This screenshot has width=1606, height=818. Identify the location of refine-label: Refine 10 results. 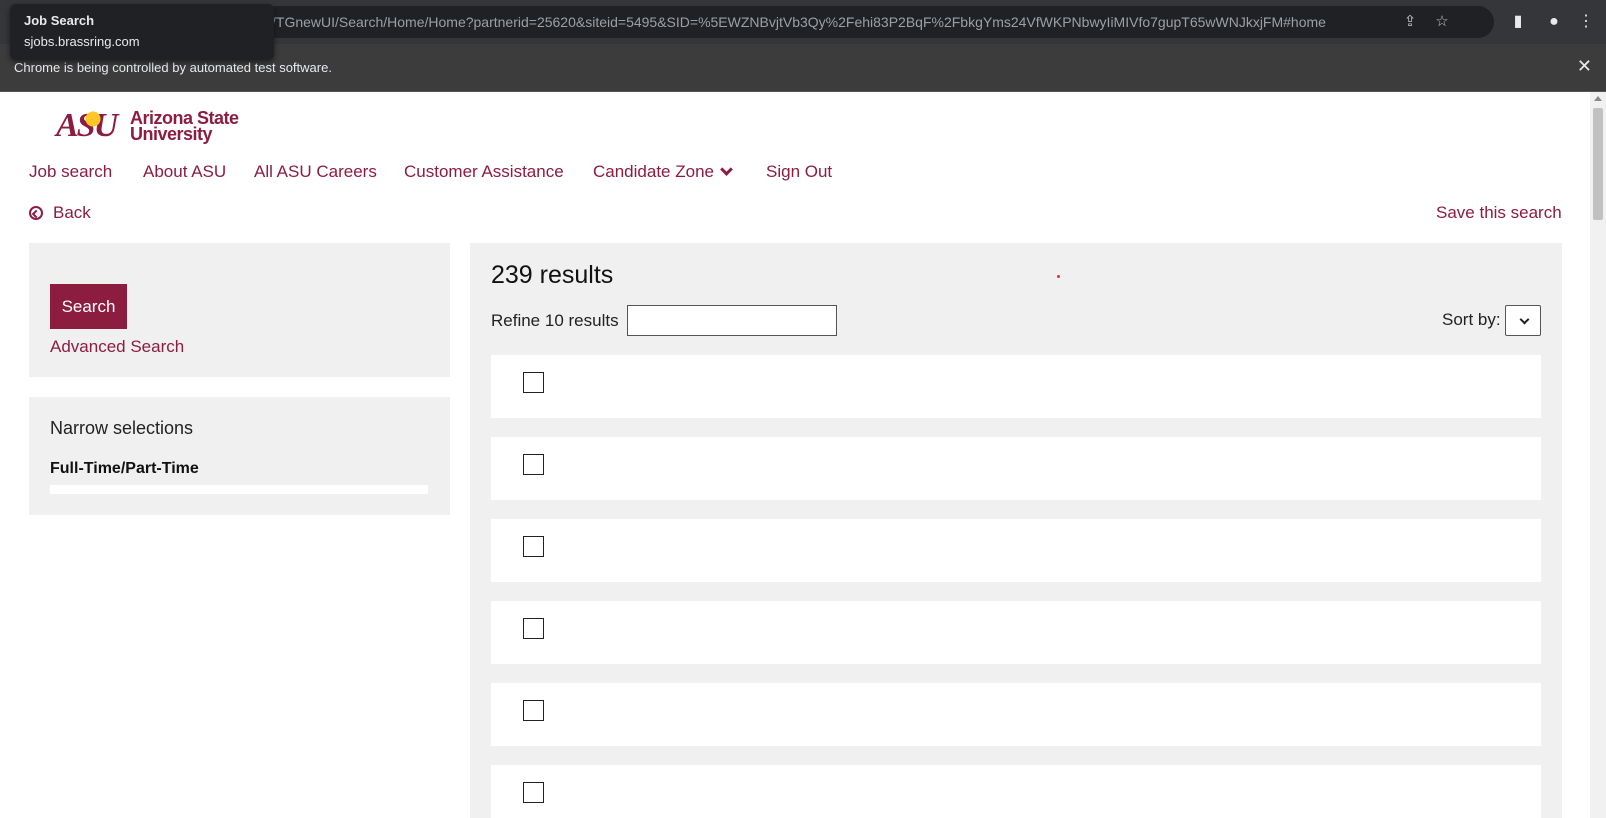
(555, 320).